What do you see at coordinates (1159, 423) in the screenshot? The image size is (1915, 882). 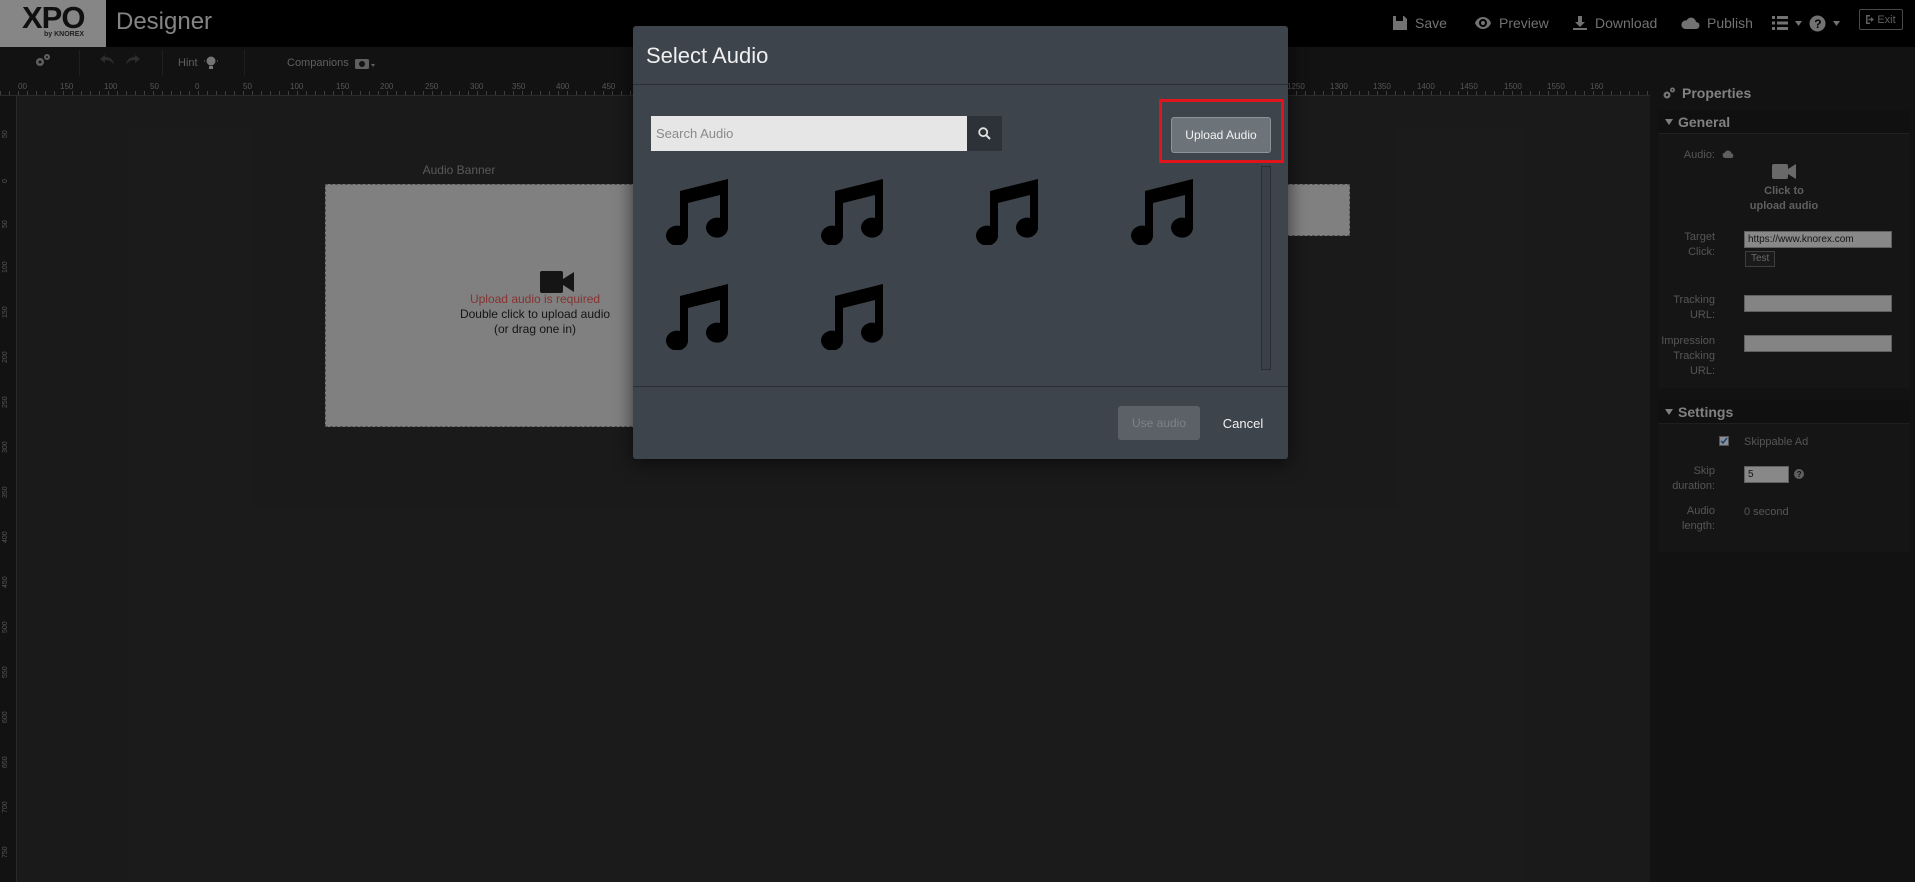 I see `use-audio-button: Use audio` at bounding box center [1159, 423].